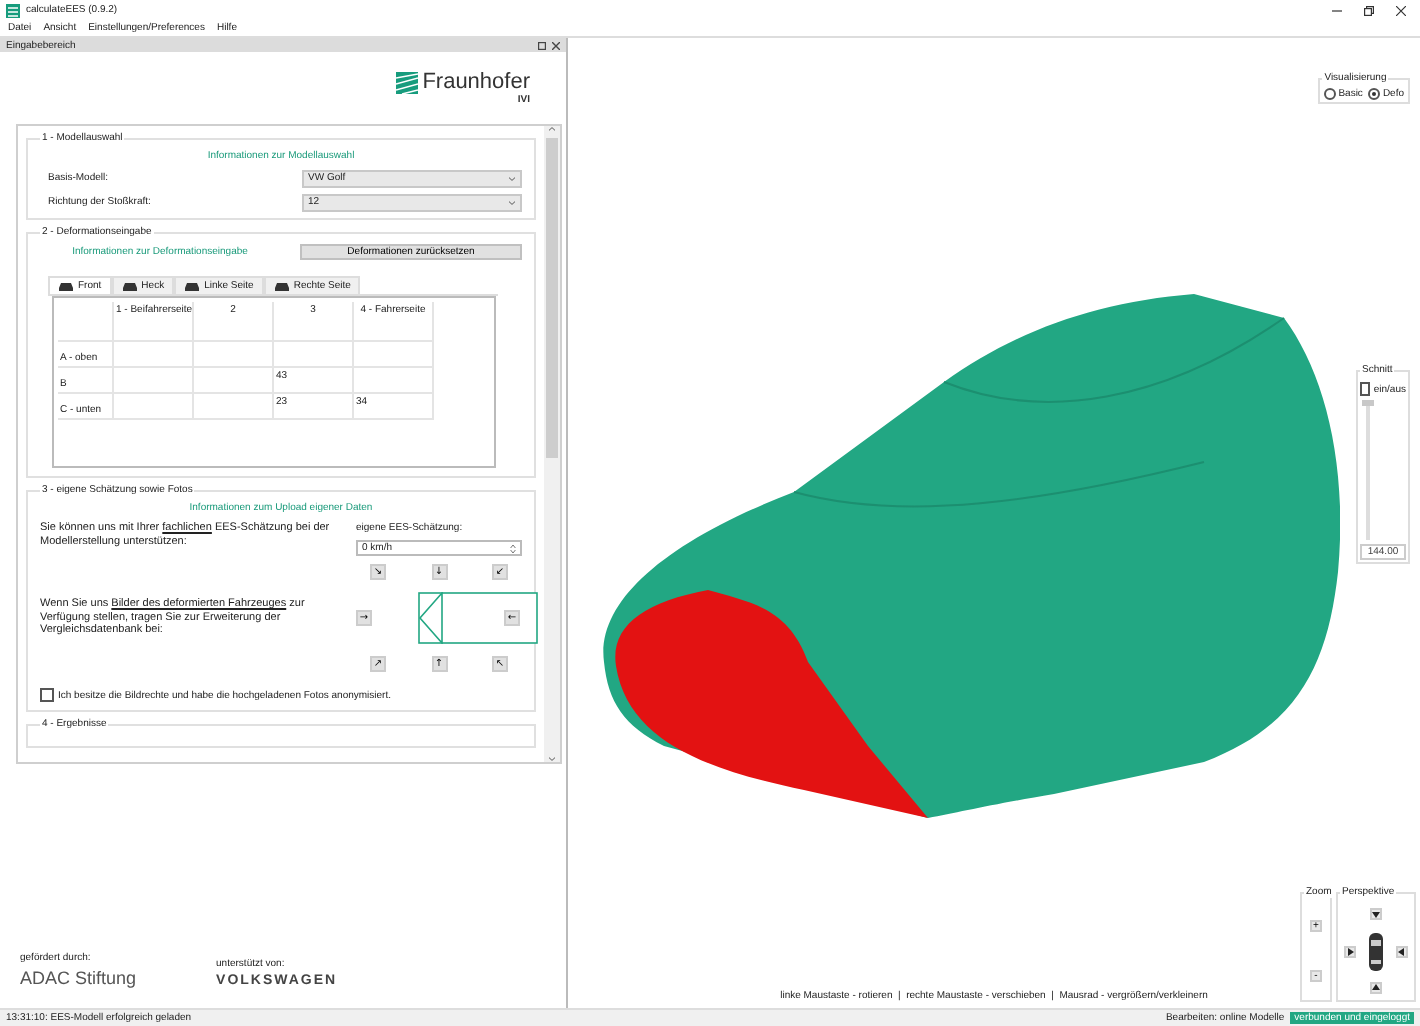 Image resolution: width=1420 pixels, height=1026 pixels. I want to click on restore-icon, so click(1369, 10).